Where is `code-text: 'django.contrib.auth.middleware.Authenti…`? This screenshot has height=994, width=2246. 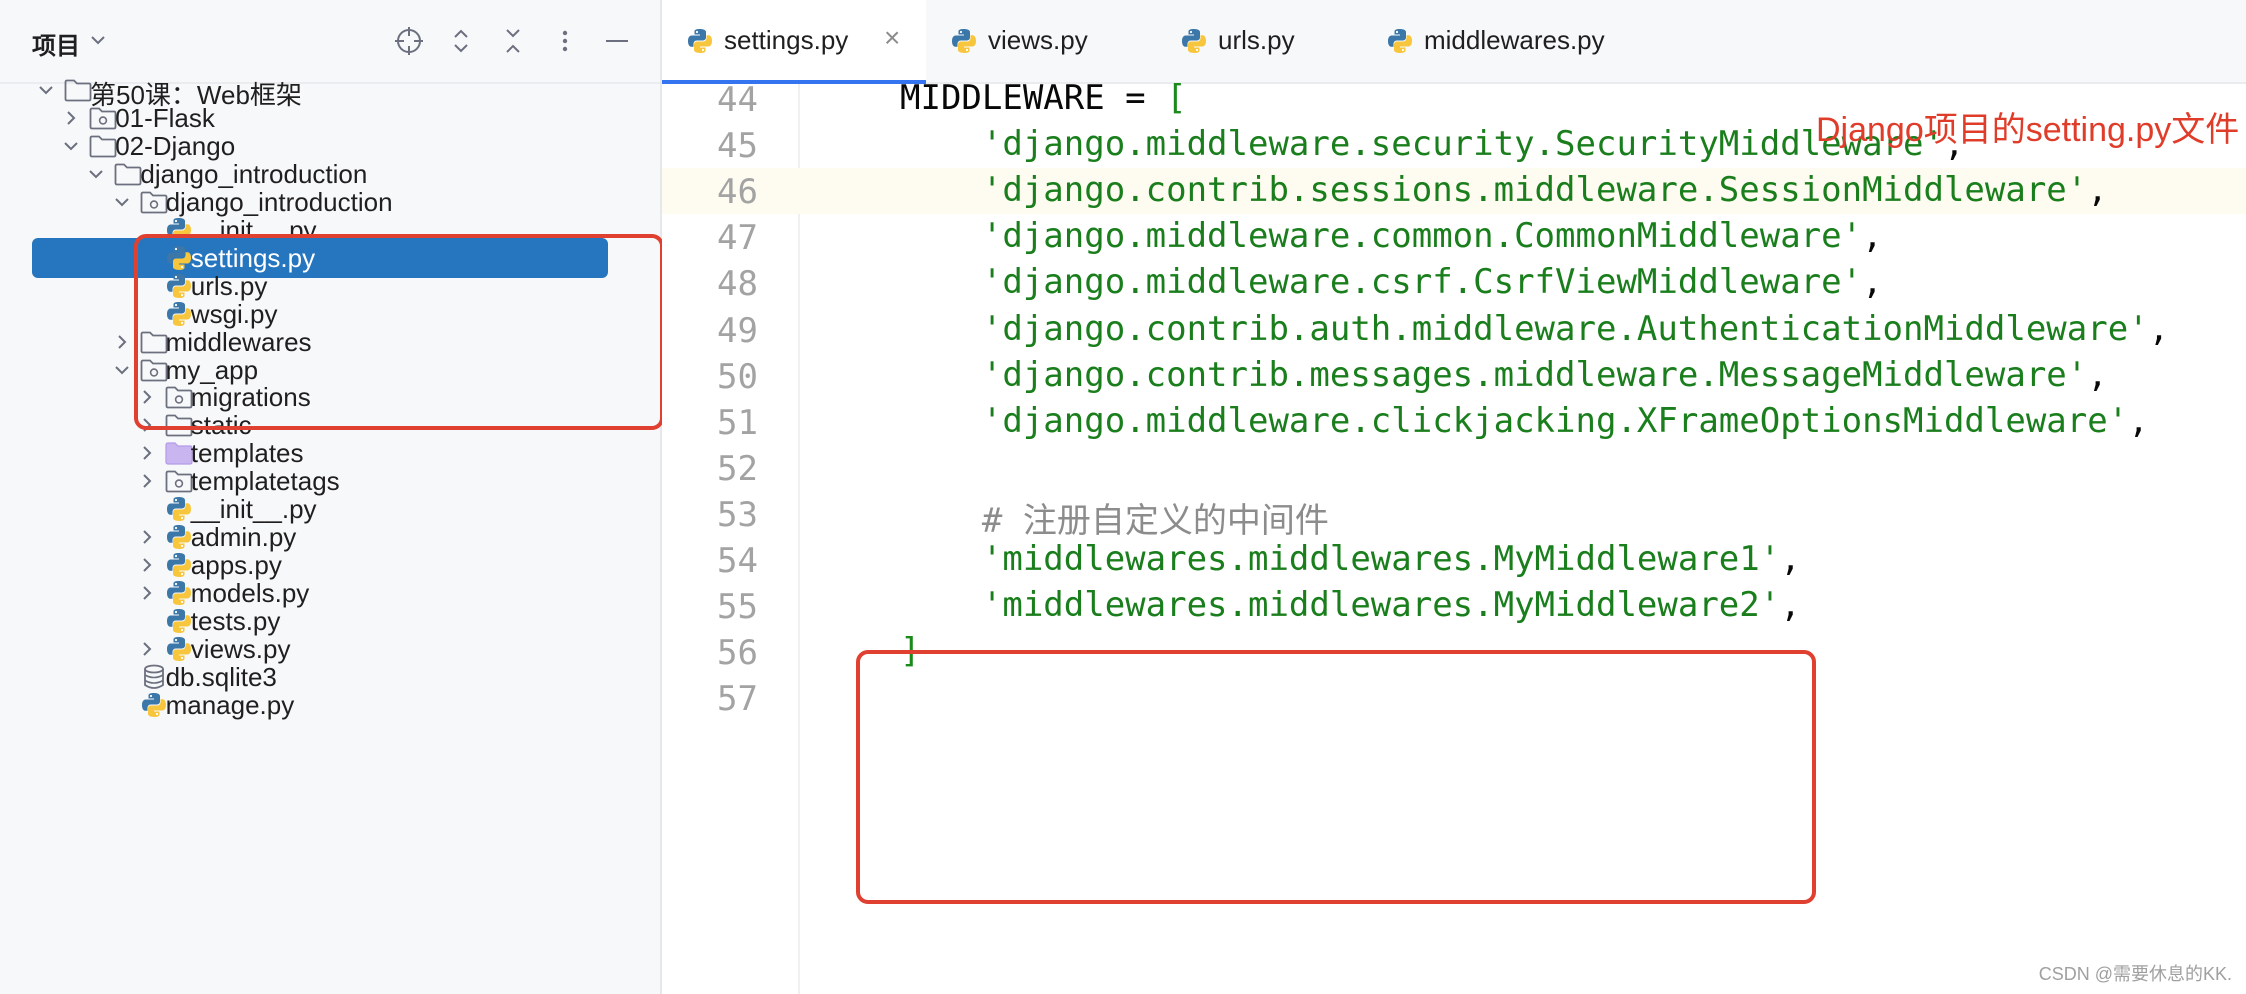
code-text: 'django.contrib.auth.middleware.Authenti… is located at coordinates (1534, 329).